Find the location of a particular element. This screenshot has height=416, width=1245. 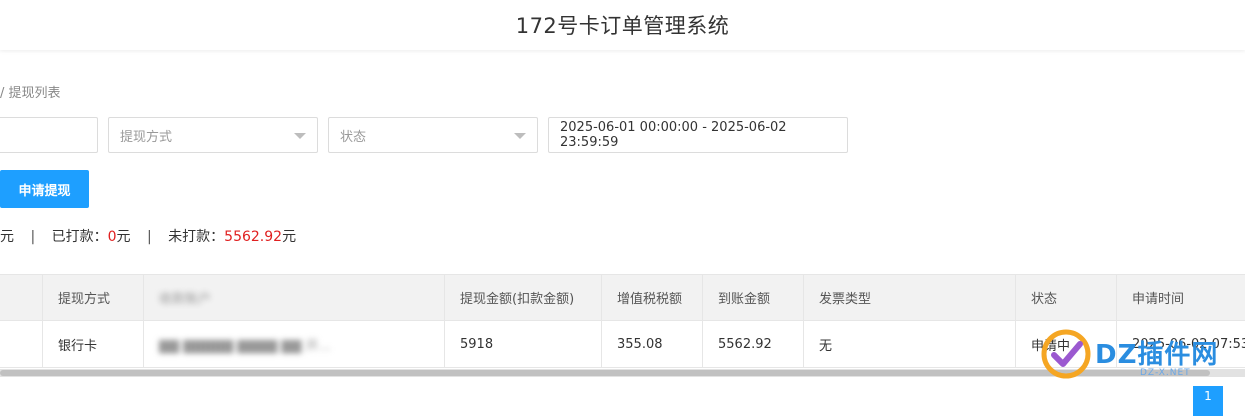

summary-unpaid-value: 5562.92 is located at coordinates (253, 237).